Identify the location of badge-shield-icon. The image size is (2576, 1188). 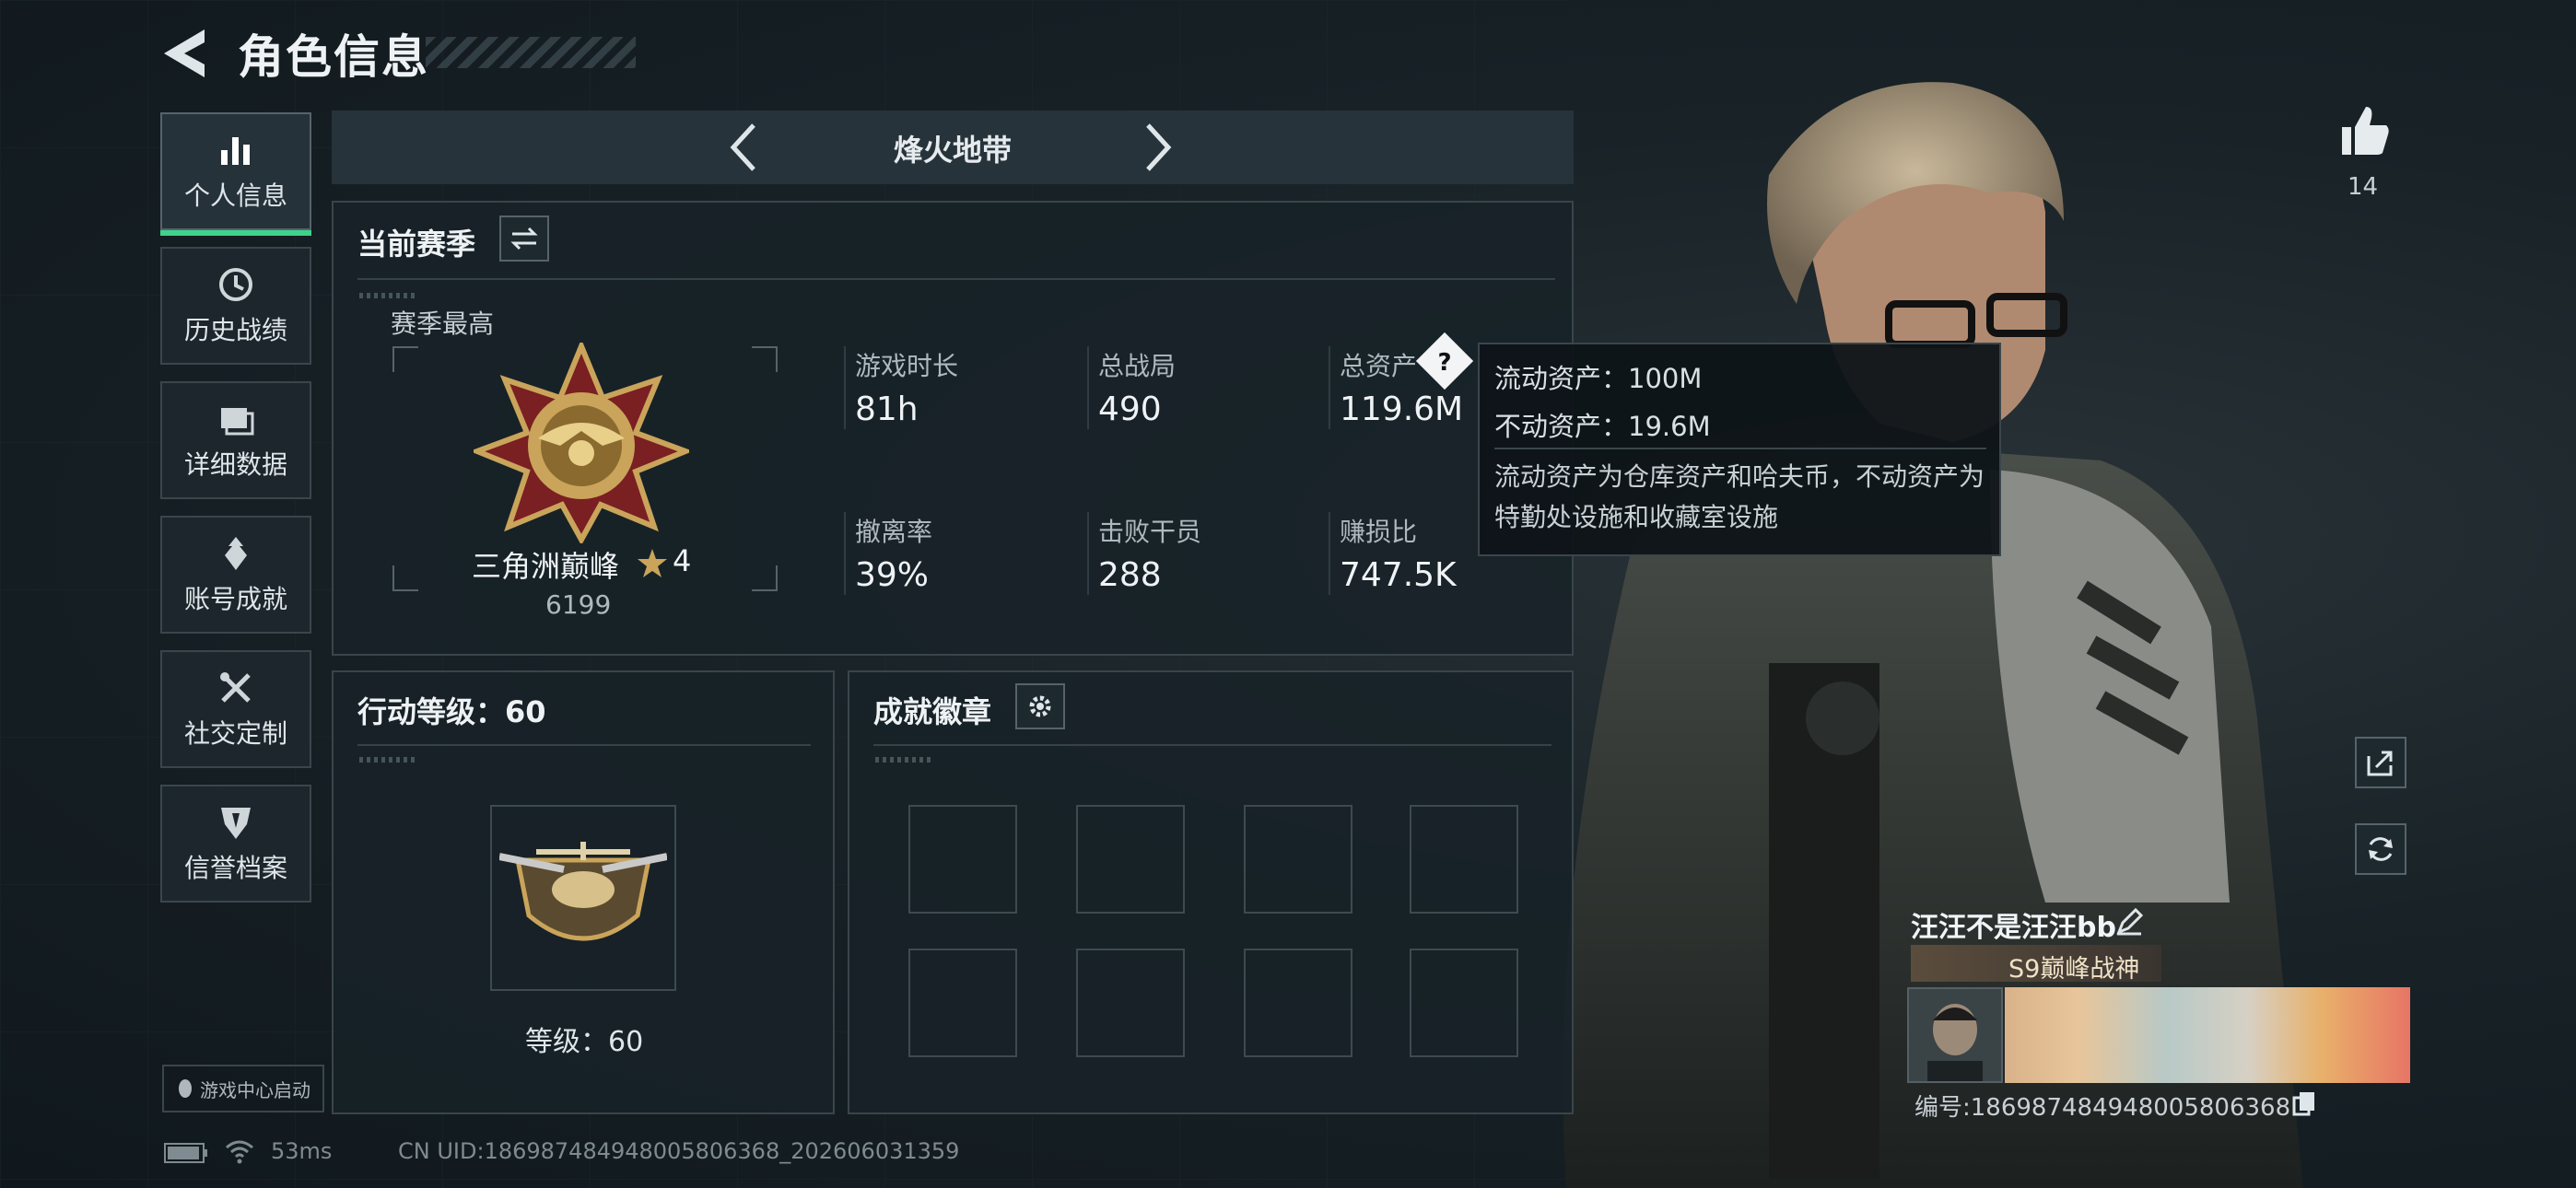
(236, 823).